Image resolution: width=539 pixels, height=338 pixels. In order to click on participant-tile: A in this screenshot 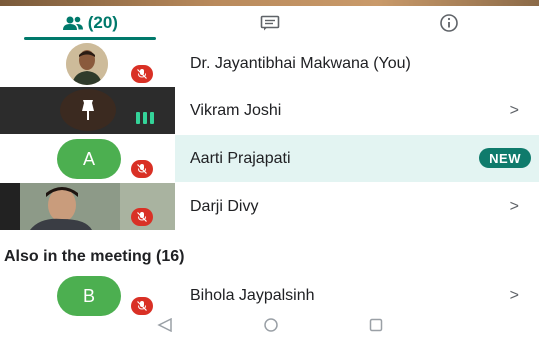, I will do `click(87, 158)`.